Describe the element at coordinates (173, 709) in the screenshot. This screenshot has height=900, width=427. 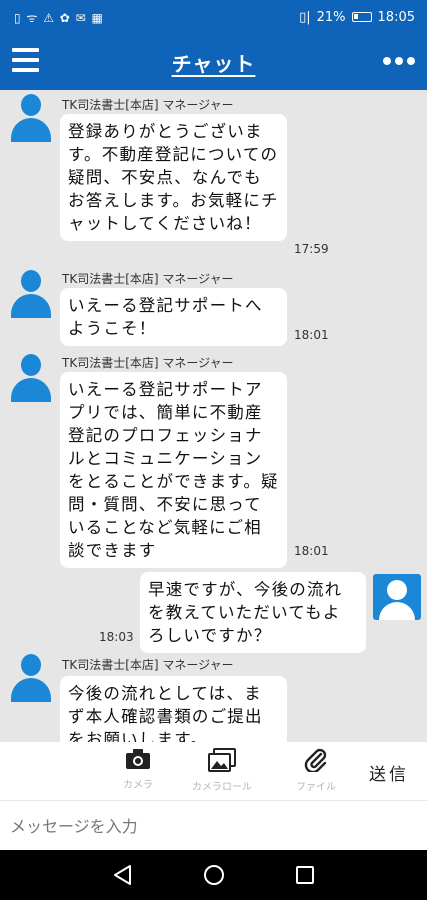
I see `message-bubble: 今後の流れとしては、まず本人確認書類のご提出をお願いします。` at that location.